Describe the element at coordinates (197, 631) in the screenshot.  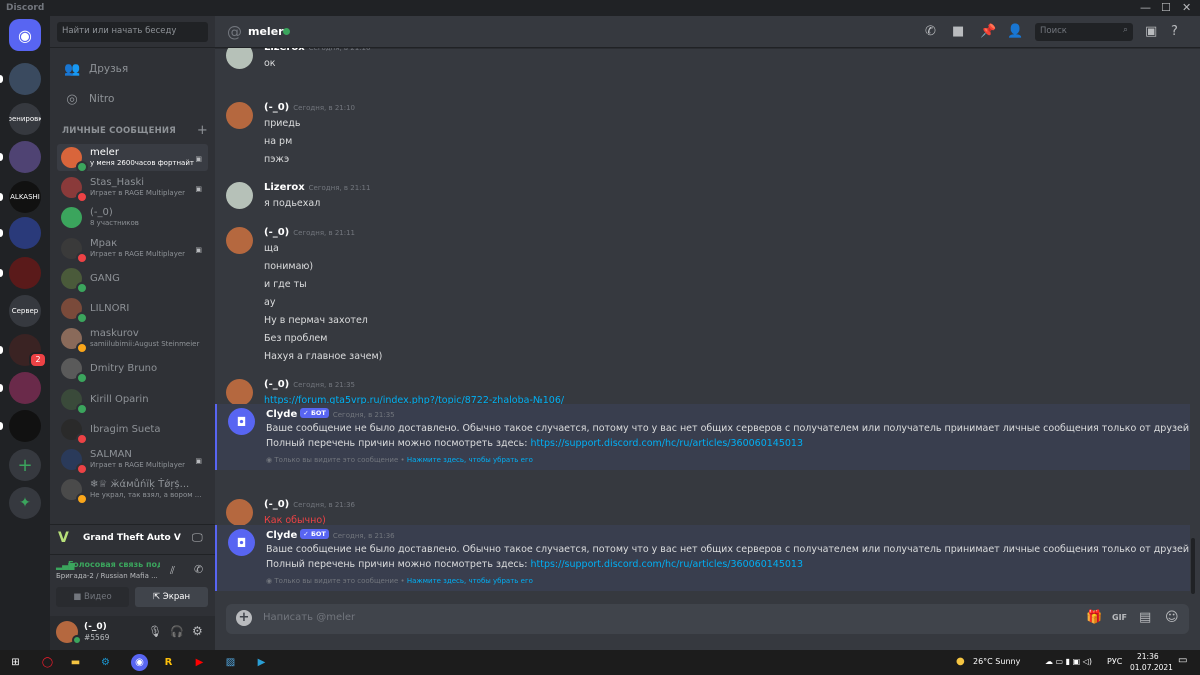
I see `settings-gear-icon: ⚙` at that location.